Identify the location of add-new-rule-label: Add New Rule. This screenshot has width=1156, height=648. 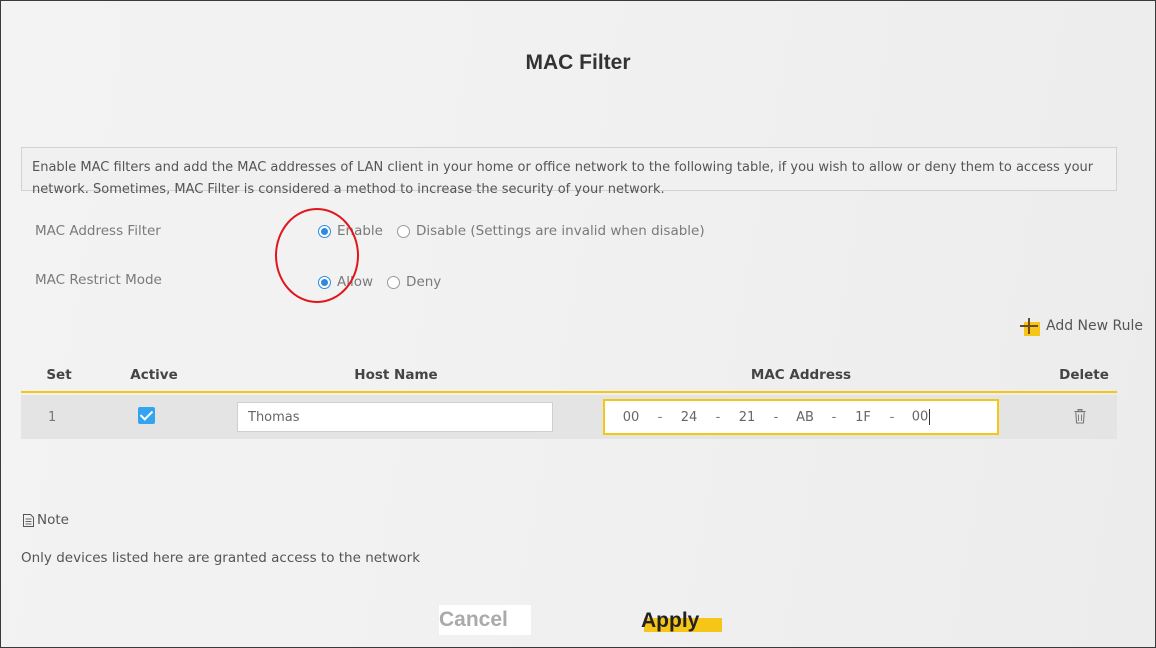
(1094, 326).